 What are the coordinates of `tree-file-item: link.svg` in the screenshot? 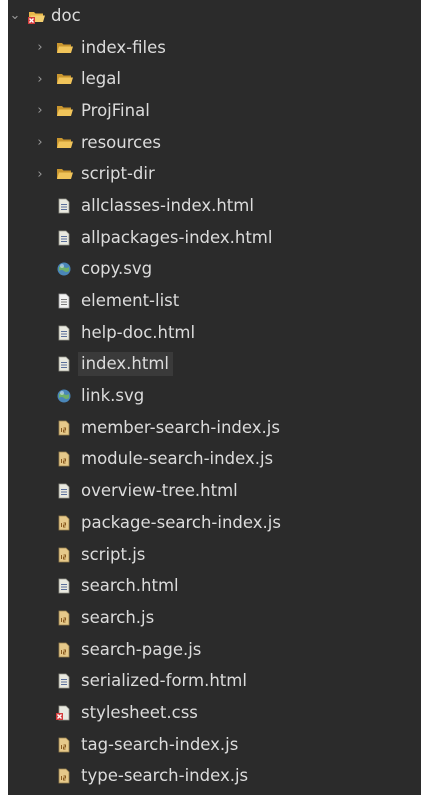 It's located at (214, 396).